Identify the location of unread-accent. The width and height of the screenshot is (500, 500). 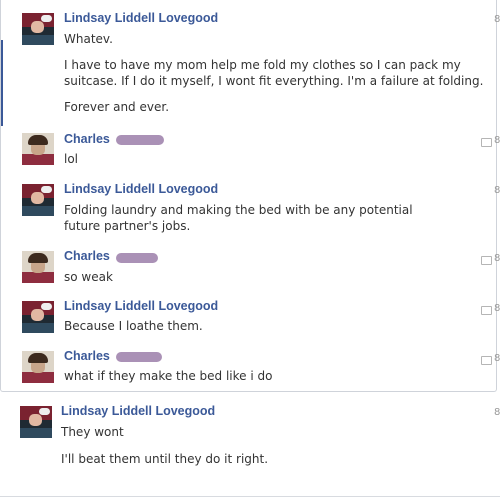
(2, 83).